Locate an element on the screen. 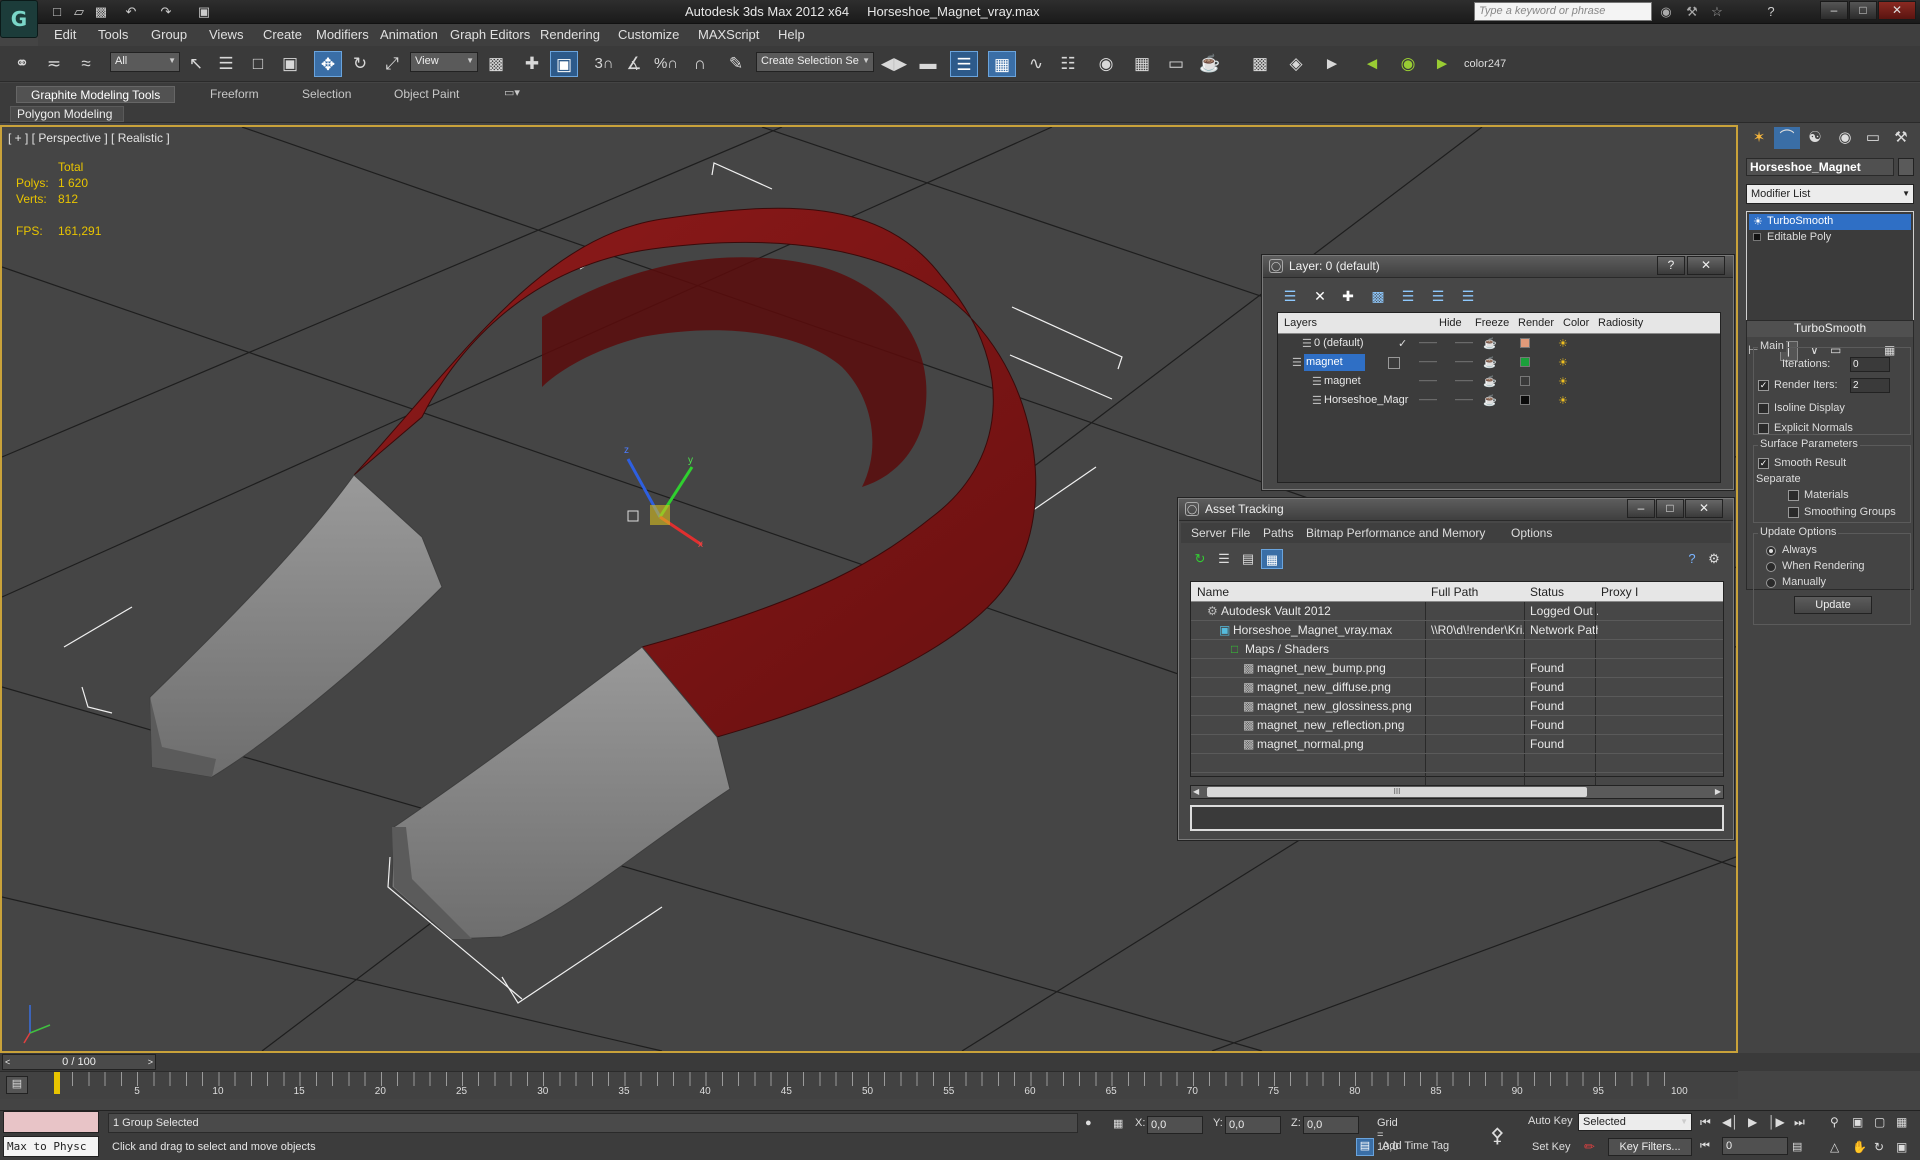  menu-customize: Customize is located at coordinates (648, 34).